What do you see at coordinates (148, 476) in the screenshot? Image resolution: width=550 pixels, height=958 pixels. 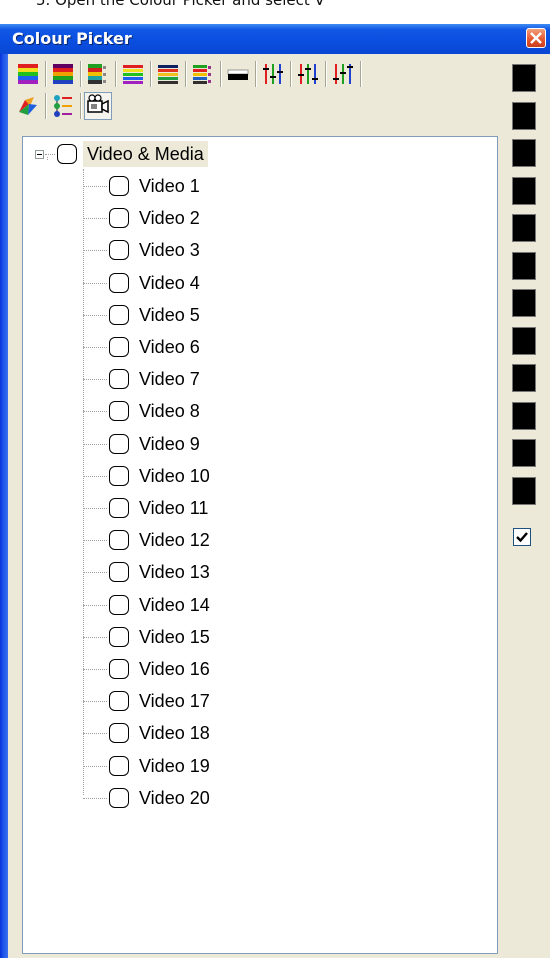 I see `tree-item: Video 10` at bounding box center [148, 476].